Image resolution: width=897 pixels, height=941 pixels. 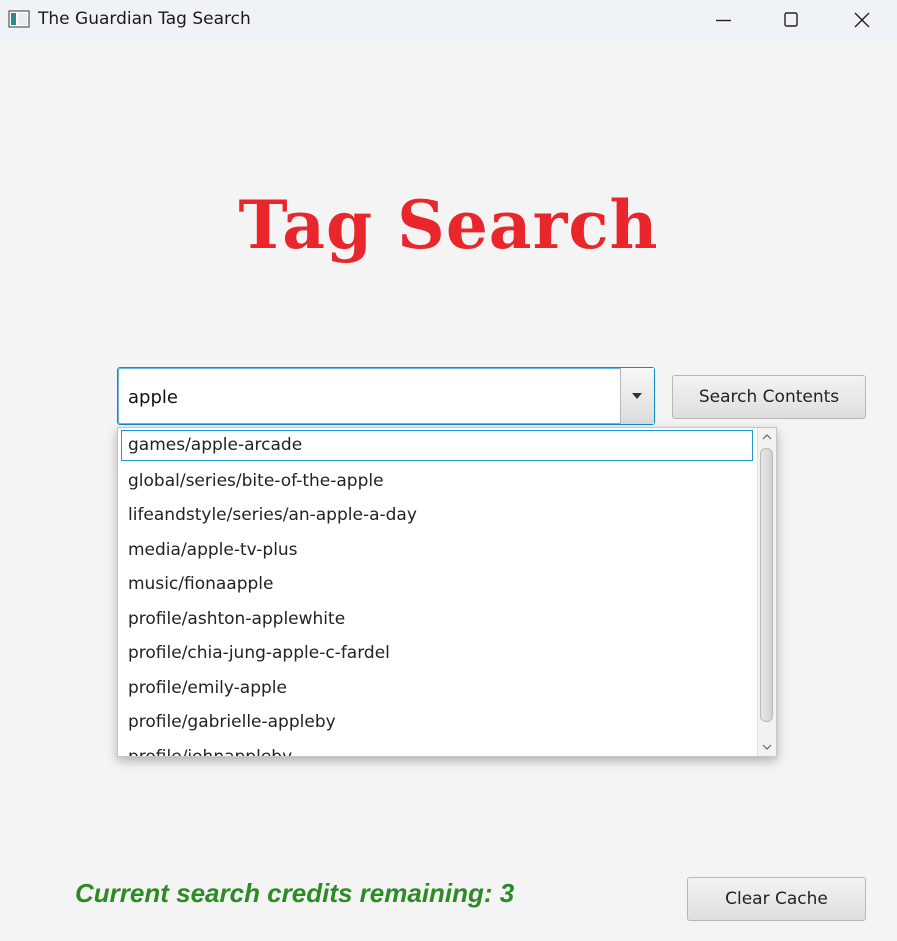 I want to click on suggestion-item: profile/johnappleby, so click(x=437, y=749).